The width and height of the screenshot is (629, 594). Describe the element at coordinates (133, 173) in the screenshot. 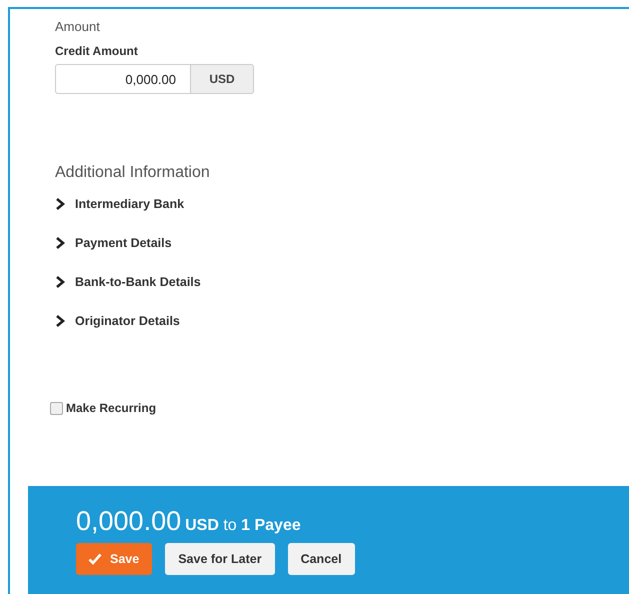

I see `section-title: Additional Information` at that location.